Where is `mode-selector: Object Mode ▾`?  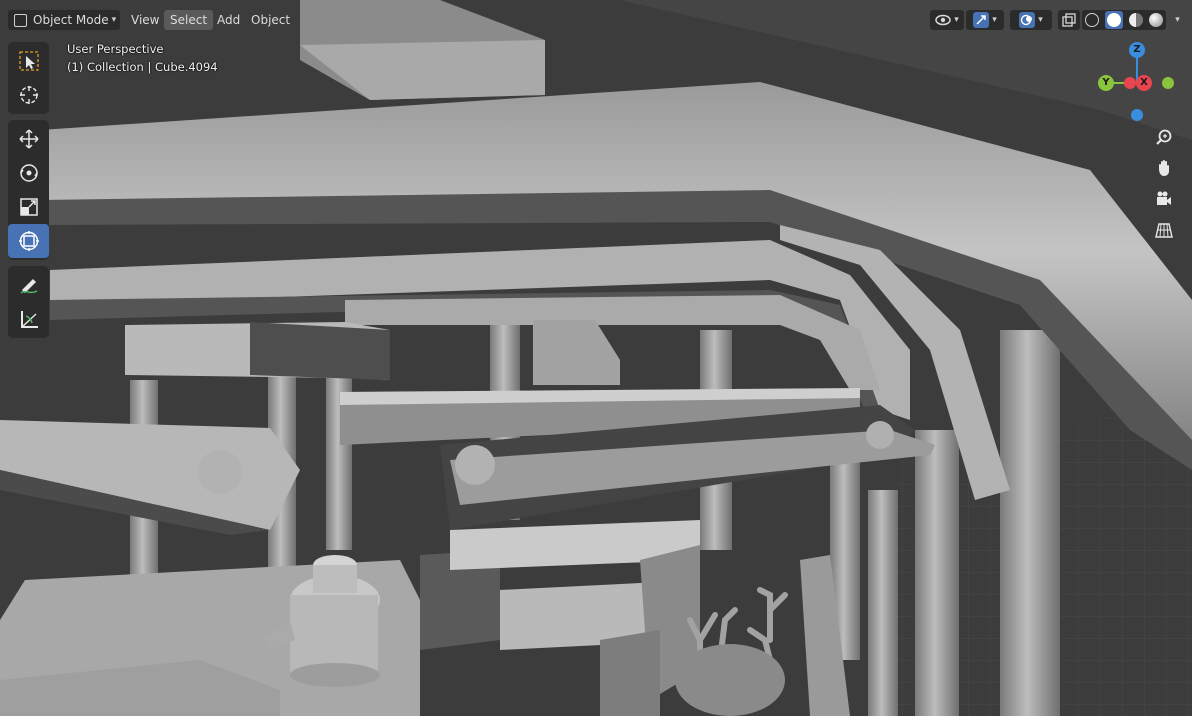
mode-selector: Object Mode ▾ is located at coordinates (64, 20).